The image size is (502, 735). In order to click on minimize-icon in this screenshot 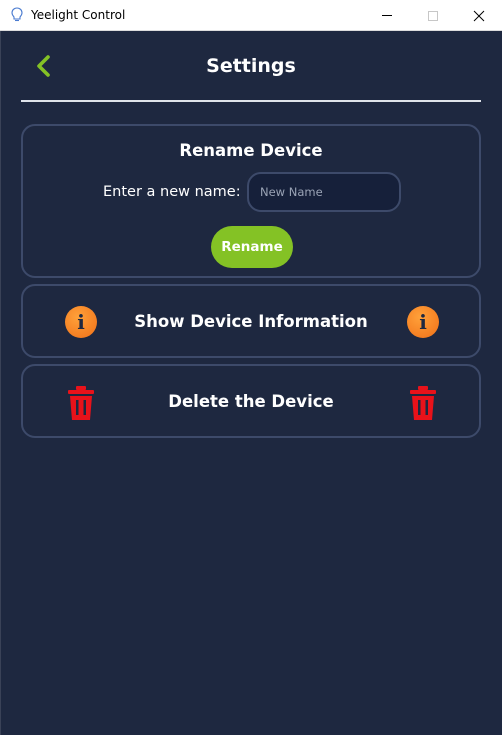, I will do `click(387, 15)`.